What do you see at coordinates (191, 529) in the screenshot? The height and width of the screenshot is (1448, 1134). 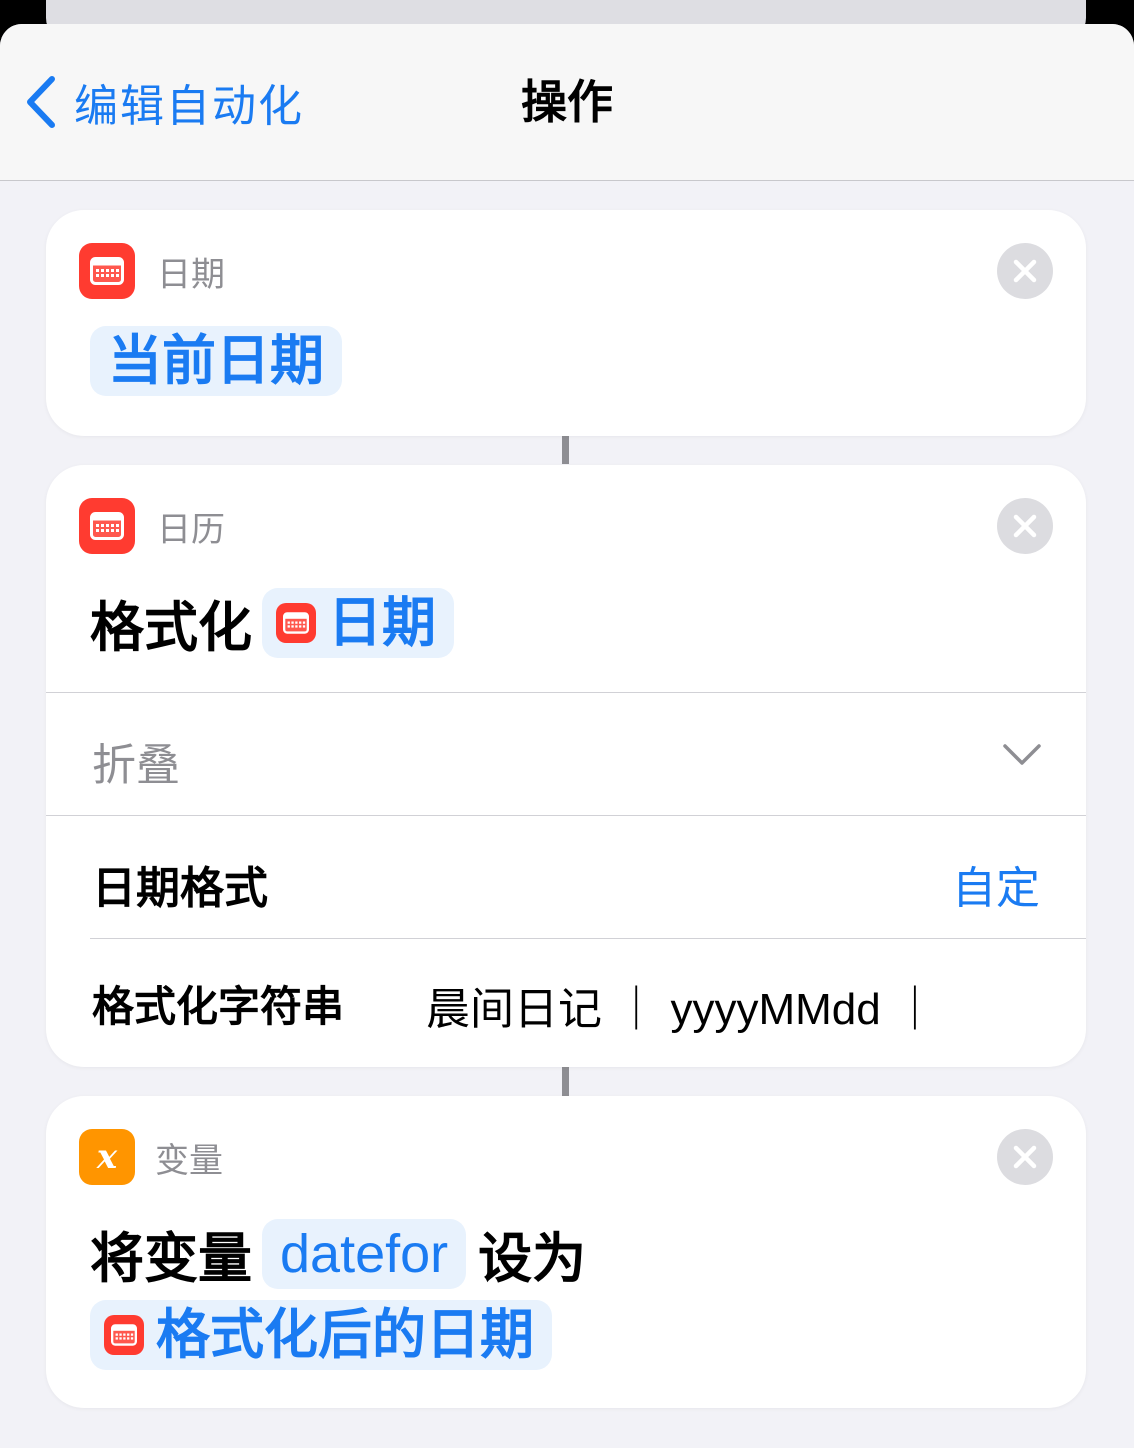 I see `action-app-label: 日历` at bounding box center [191, 529].